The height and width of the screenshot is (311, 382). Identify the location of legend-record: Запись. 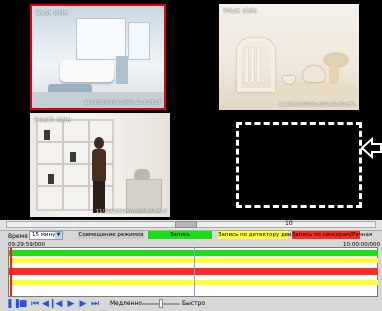
(180, 235).